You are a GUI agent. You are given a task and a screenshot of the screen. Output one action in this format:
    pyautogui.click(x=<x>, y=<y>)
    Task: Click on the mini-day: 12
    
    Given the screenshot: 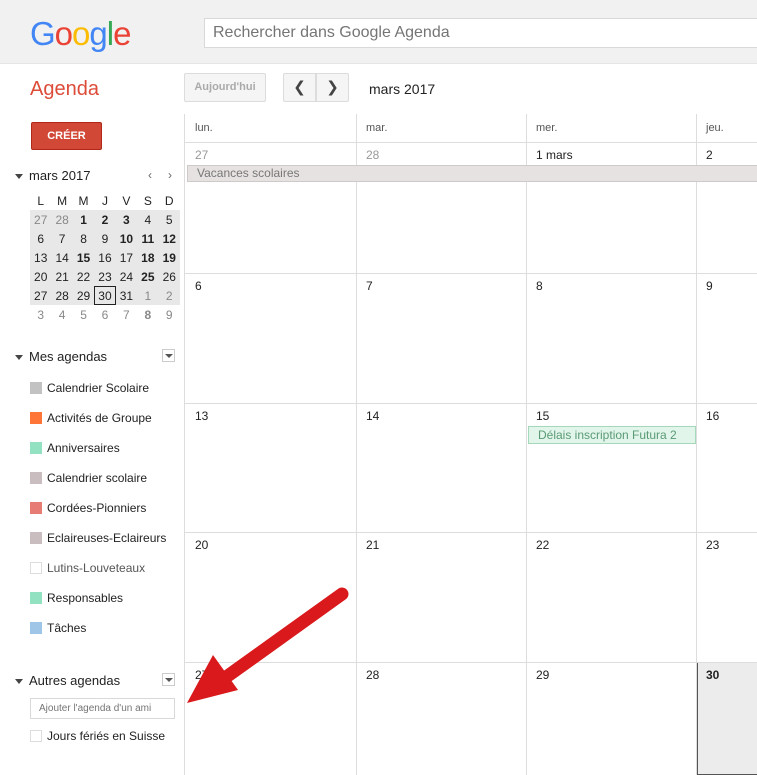 What is the action you would take?
    pyautogui.click(x=169, y=238)
    